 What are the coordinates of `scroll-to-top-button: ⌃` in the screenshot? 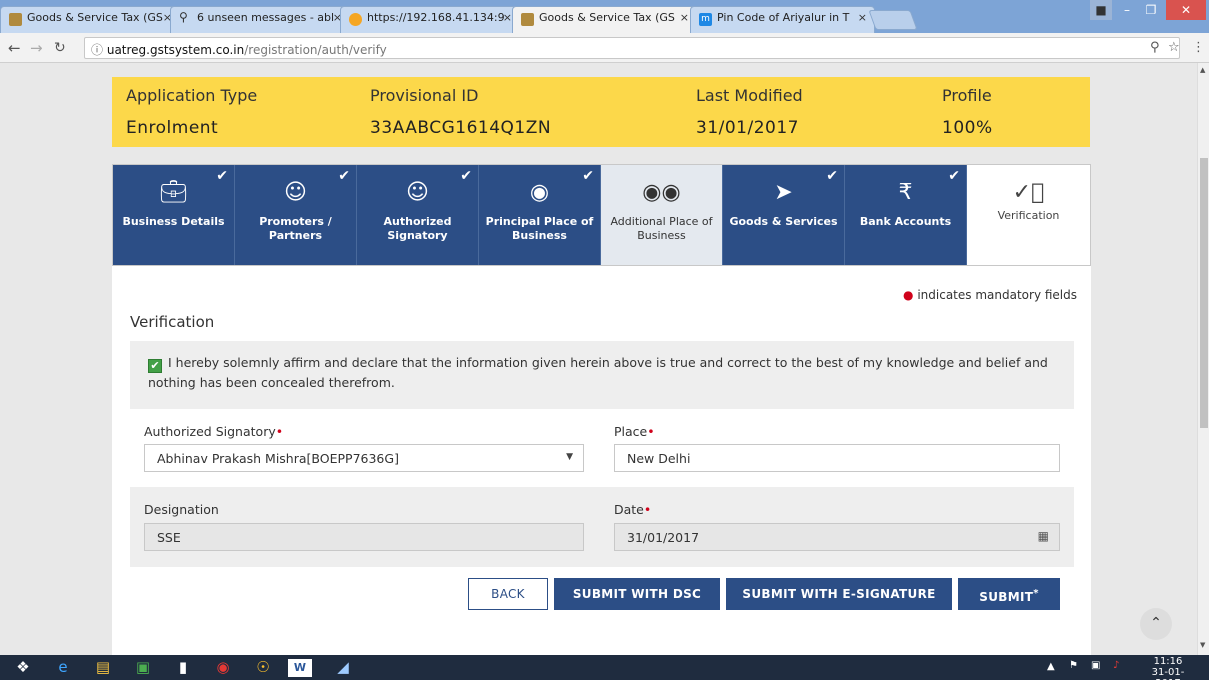 It's located at (1156, 624).